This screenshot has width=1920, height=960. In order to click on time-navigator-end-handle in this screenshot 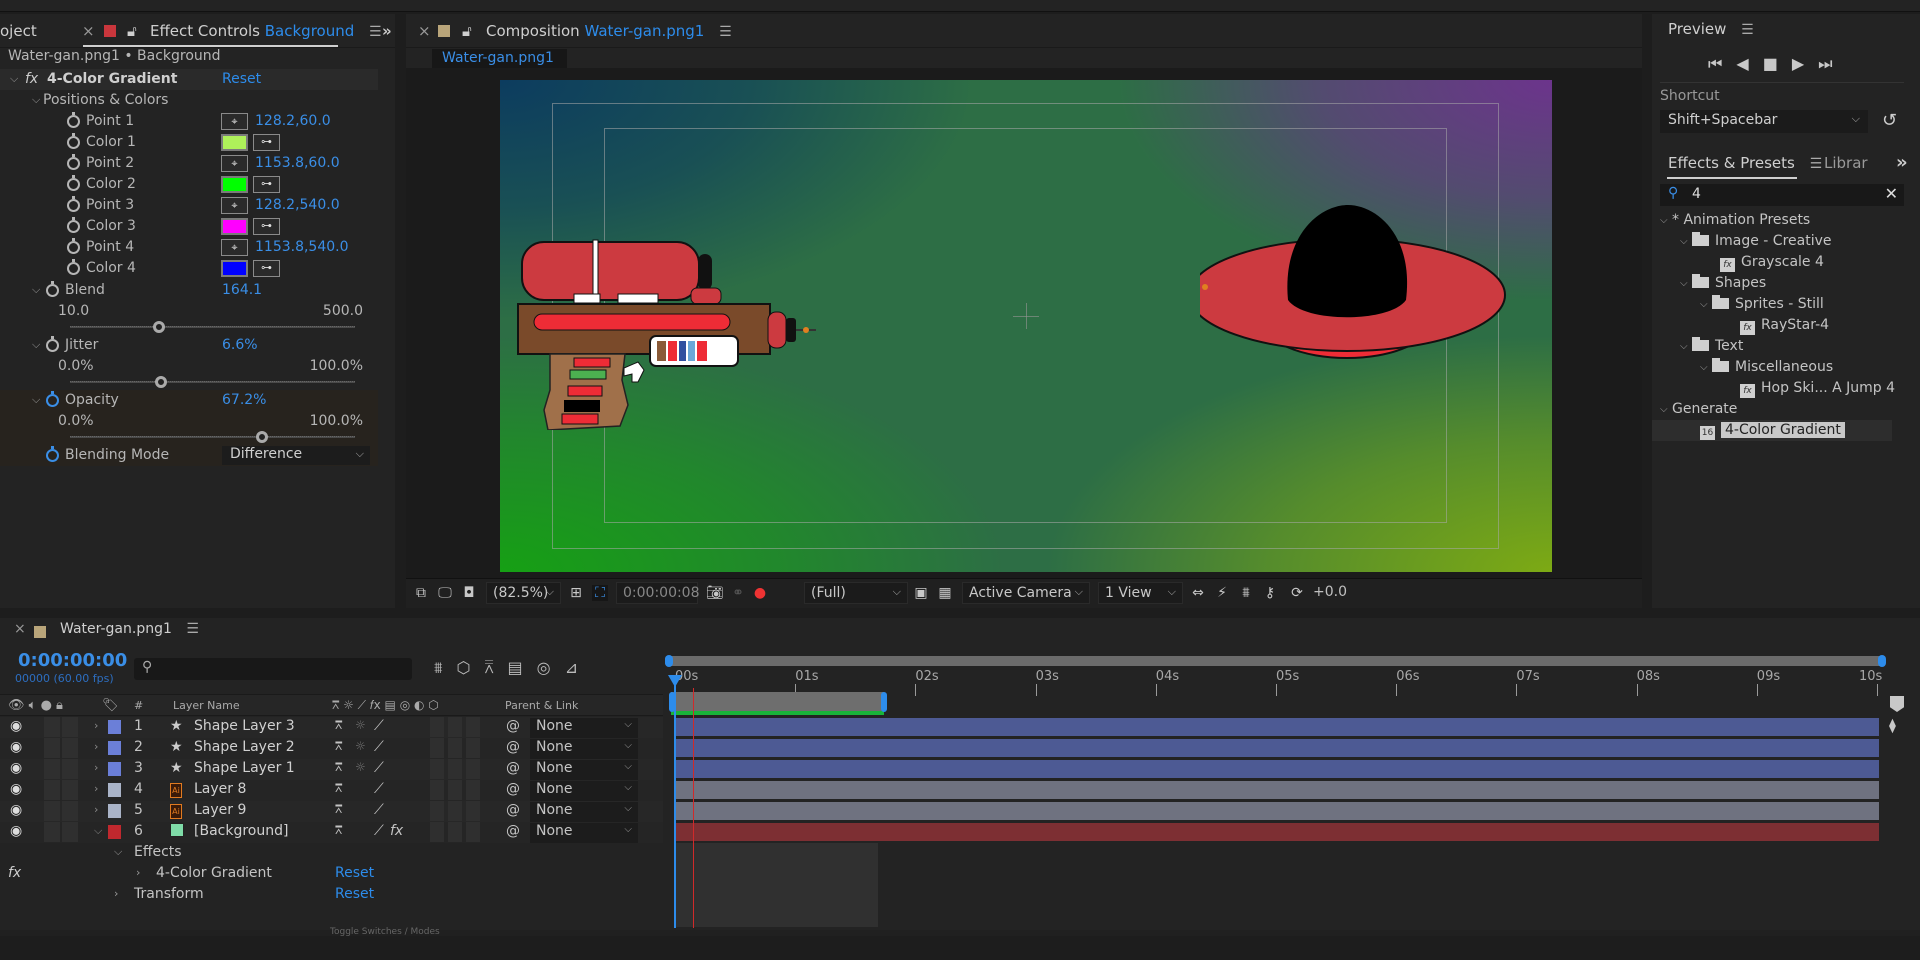, I will do `click(1882, 661)`.